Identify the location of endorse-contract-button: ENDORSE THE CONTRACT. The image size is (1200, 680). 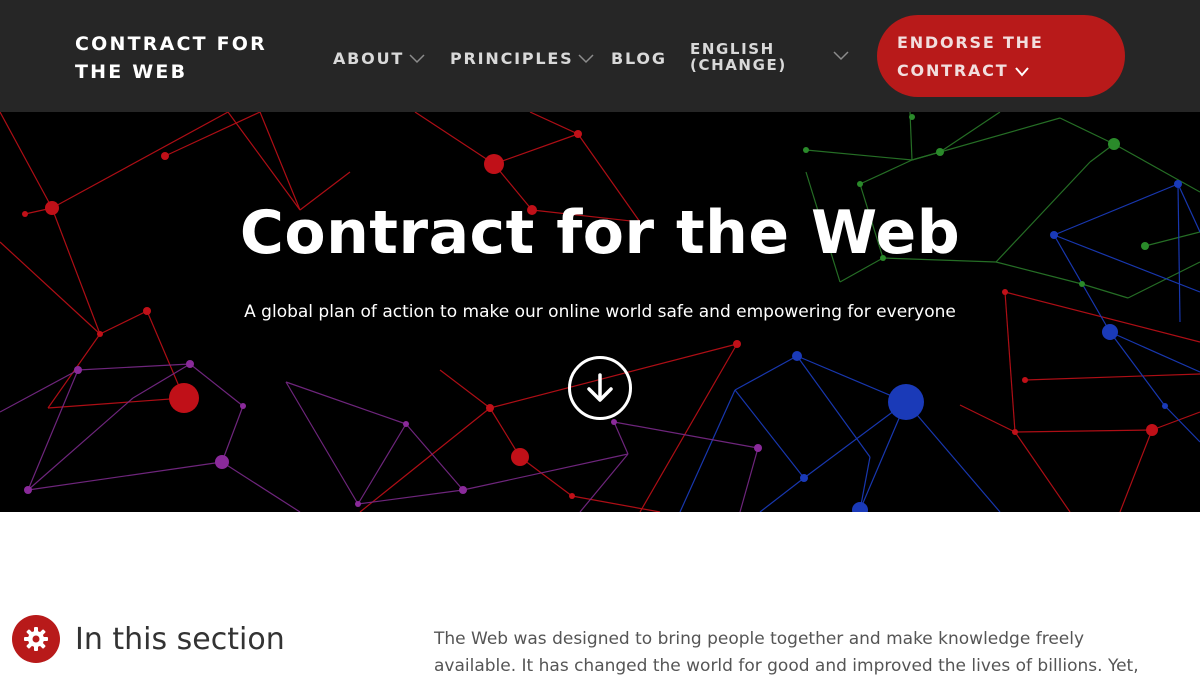
(1001, 56).